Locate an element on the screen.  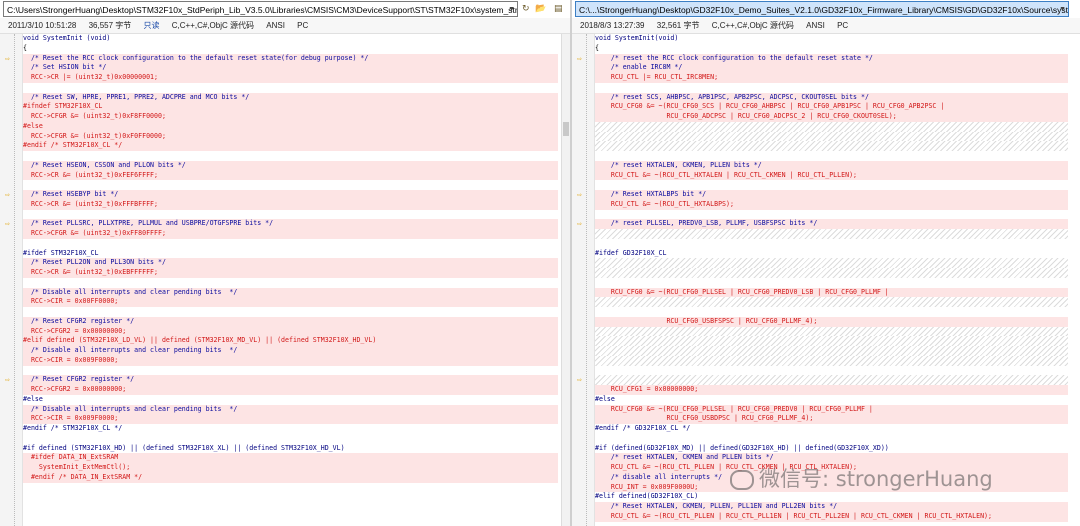
code-line: /* reset HXTALEN, CKMEN, PLLEN bits */ is located at coordinates (831, 165).